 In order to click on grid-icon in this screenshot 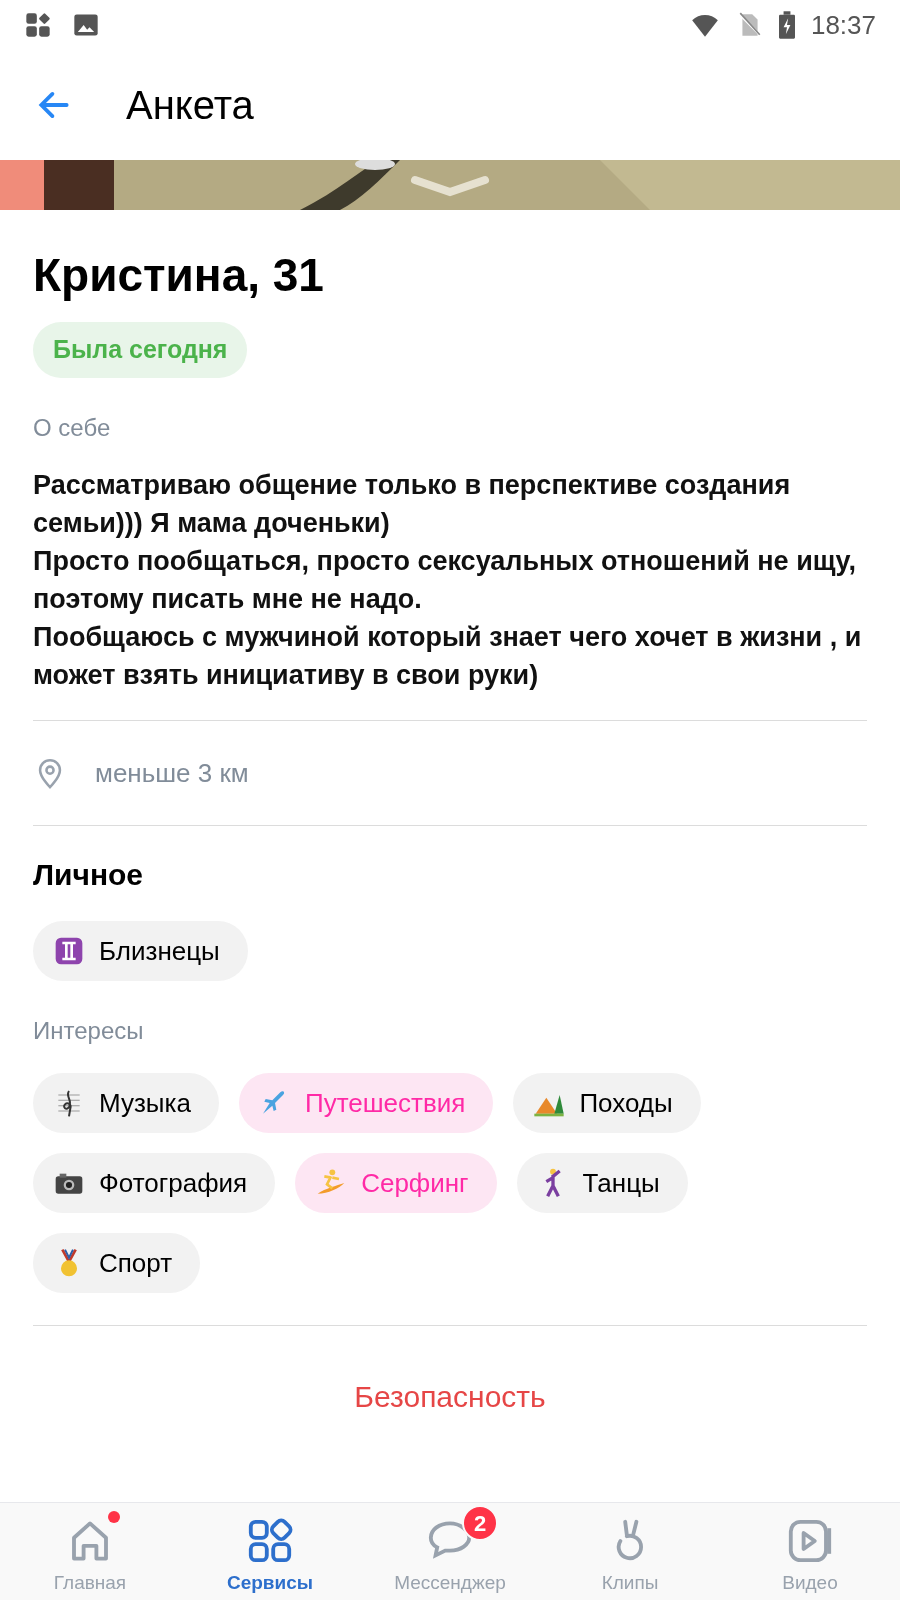, I will do `click(270, 1541)`.